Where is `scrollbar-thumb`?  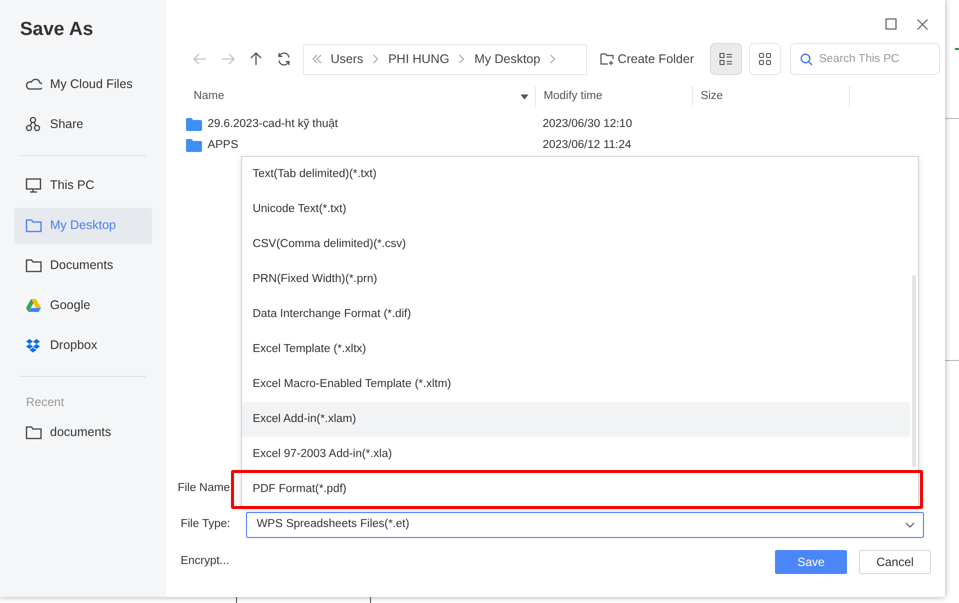
scrollbar-thumb is located at coordinates (914, 371).